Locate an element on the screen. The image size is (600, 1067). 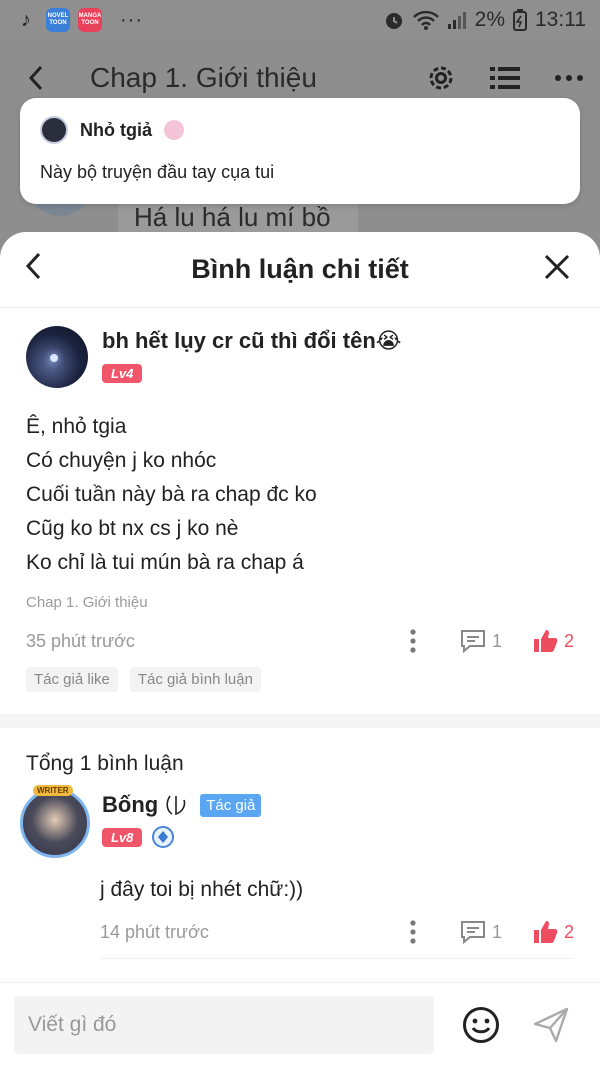
author-tags: Tác giả like Tác giả bình luận is located at coordinates (300, 679).